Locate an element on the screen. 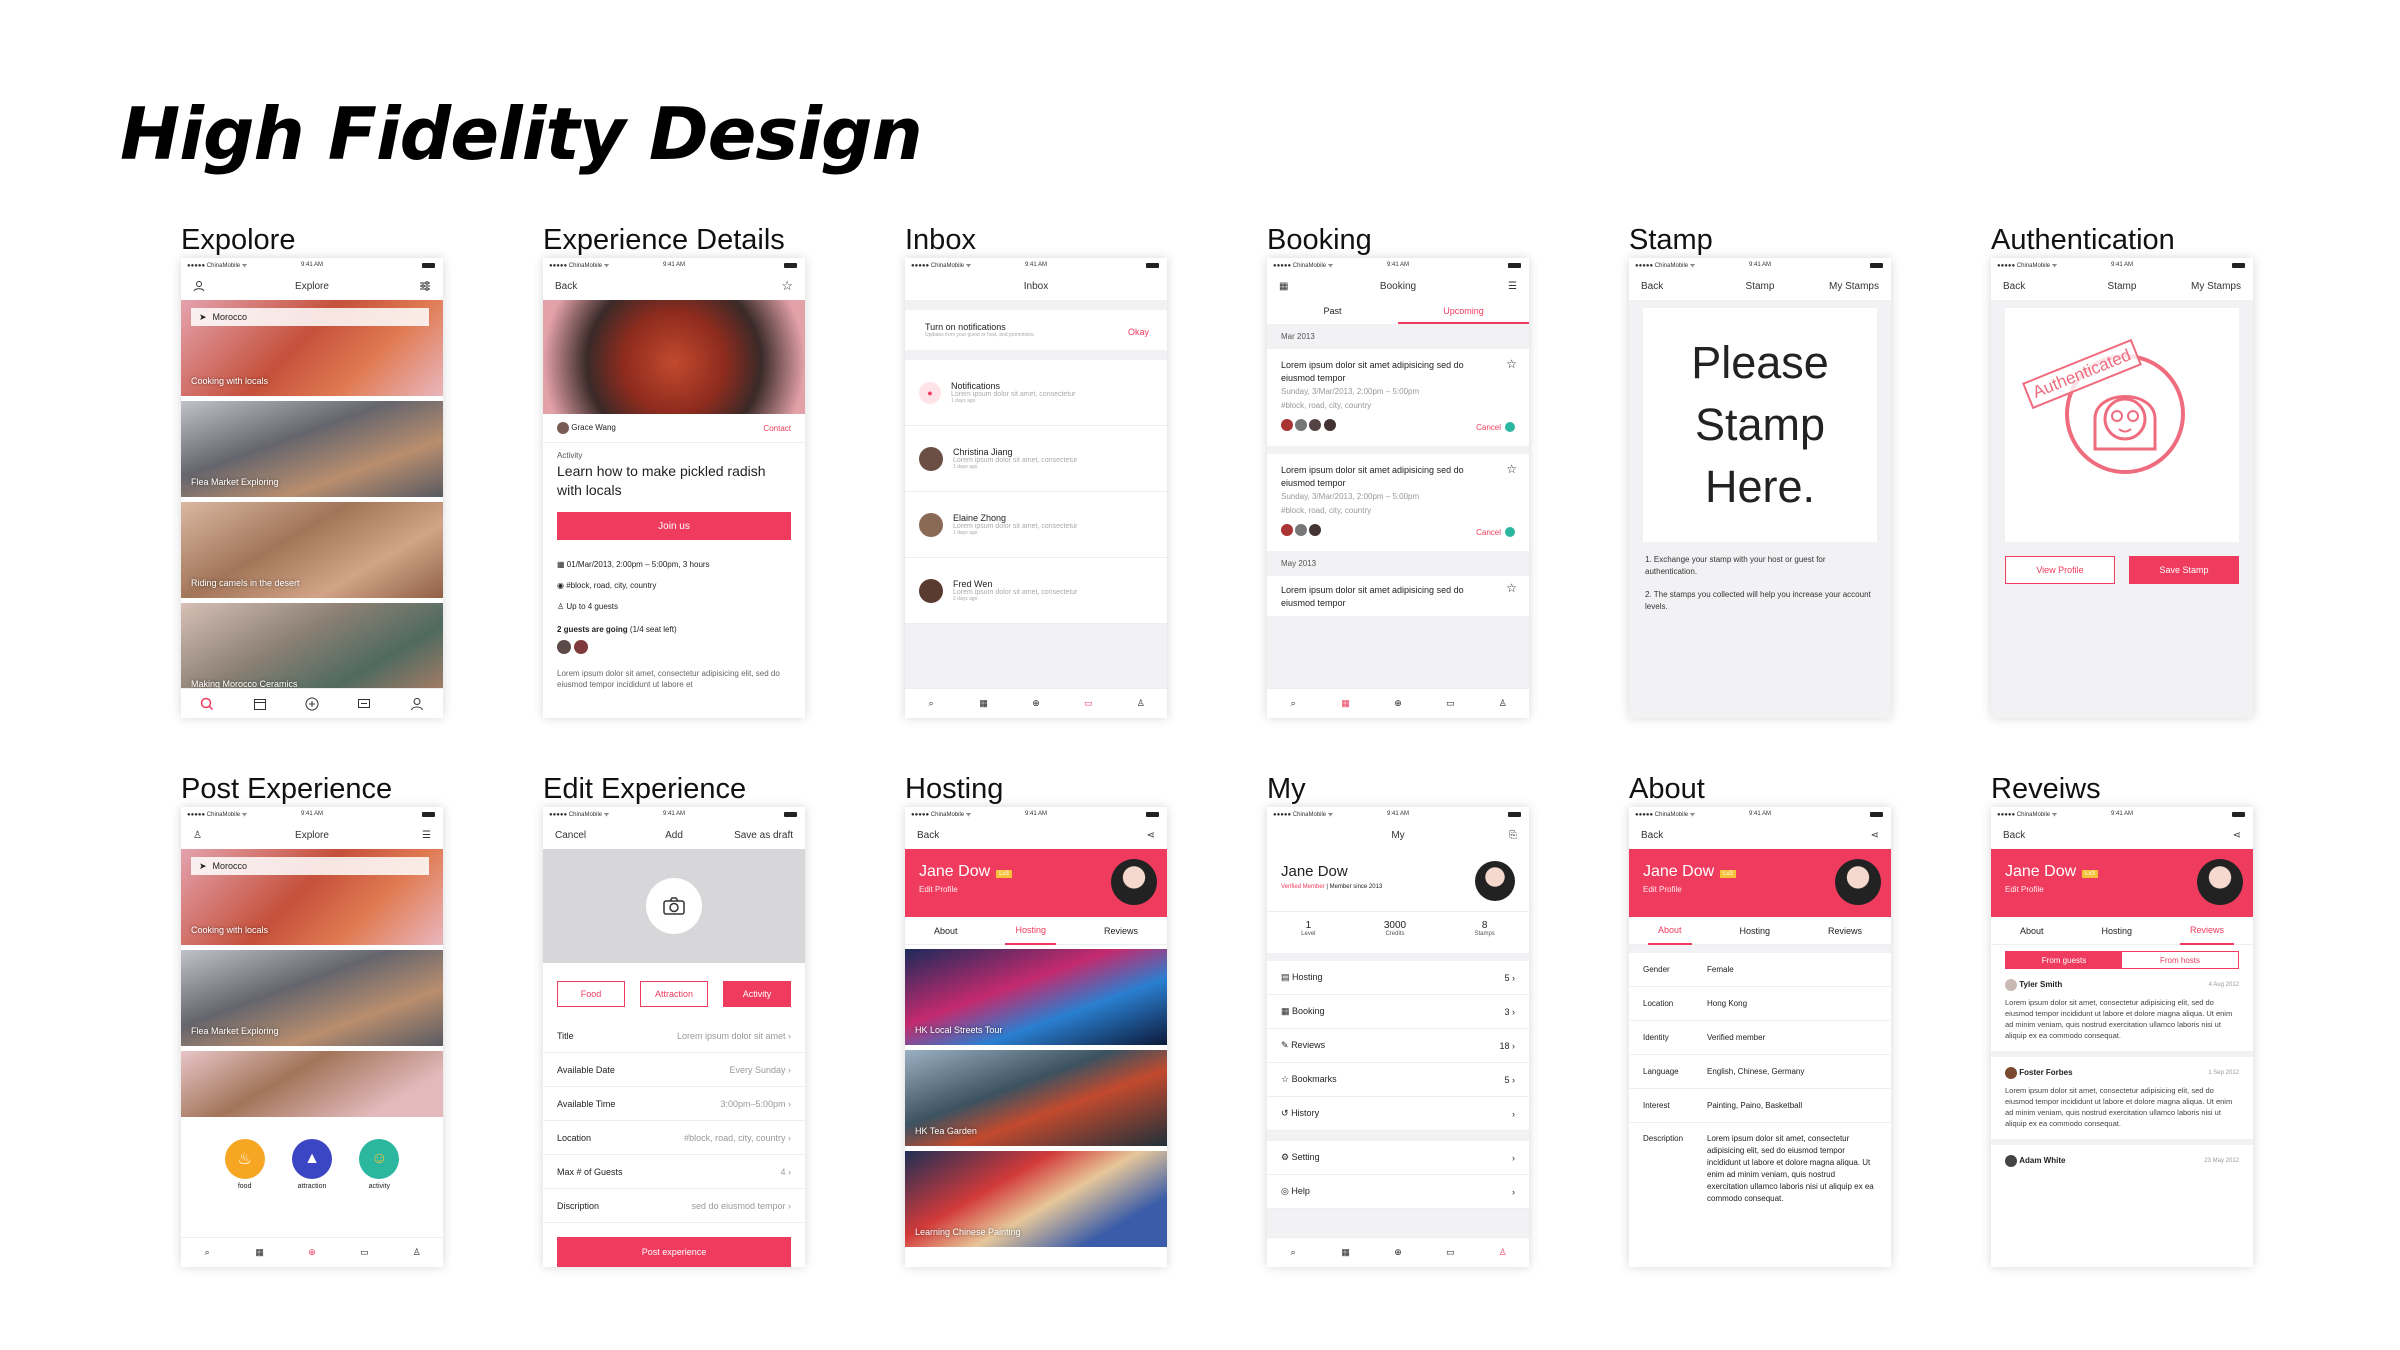 The width and height of the screenshot is (2400, 1350). save-draft-button: Save as draft is located at coordinates (763, 835).